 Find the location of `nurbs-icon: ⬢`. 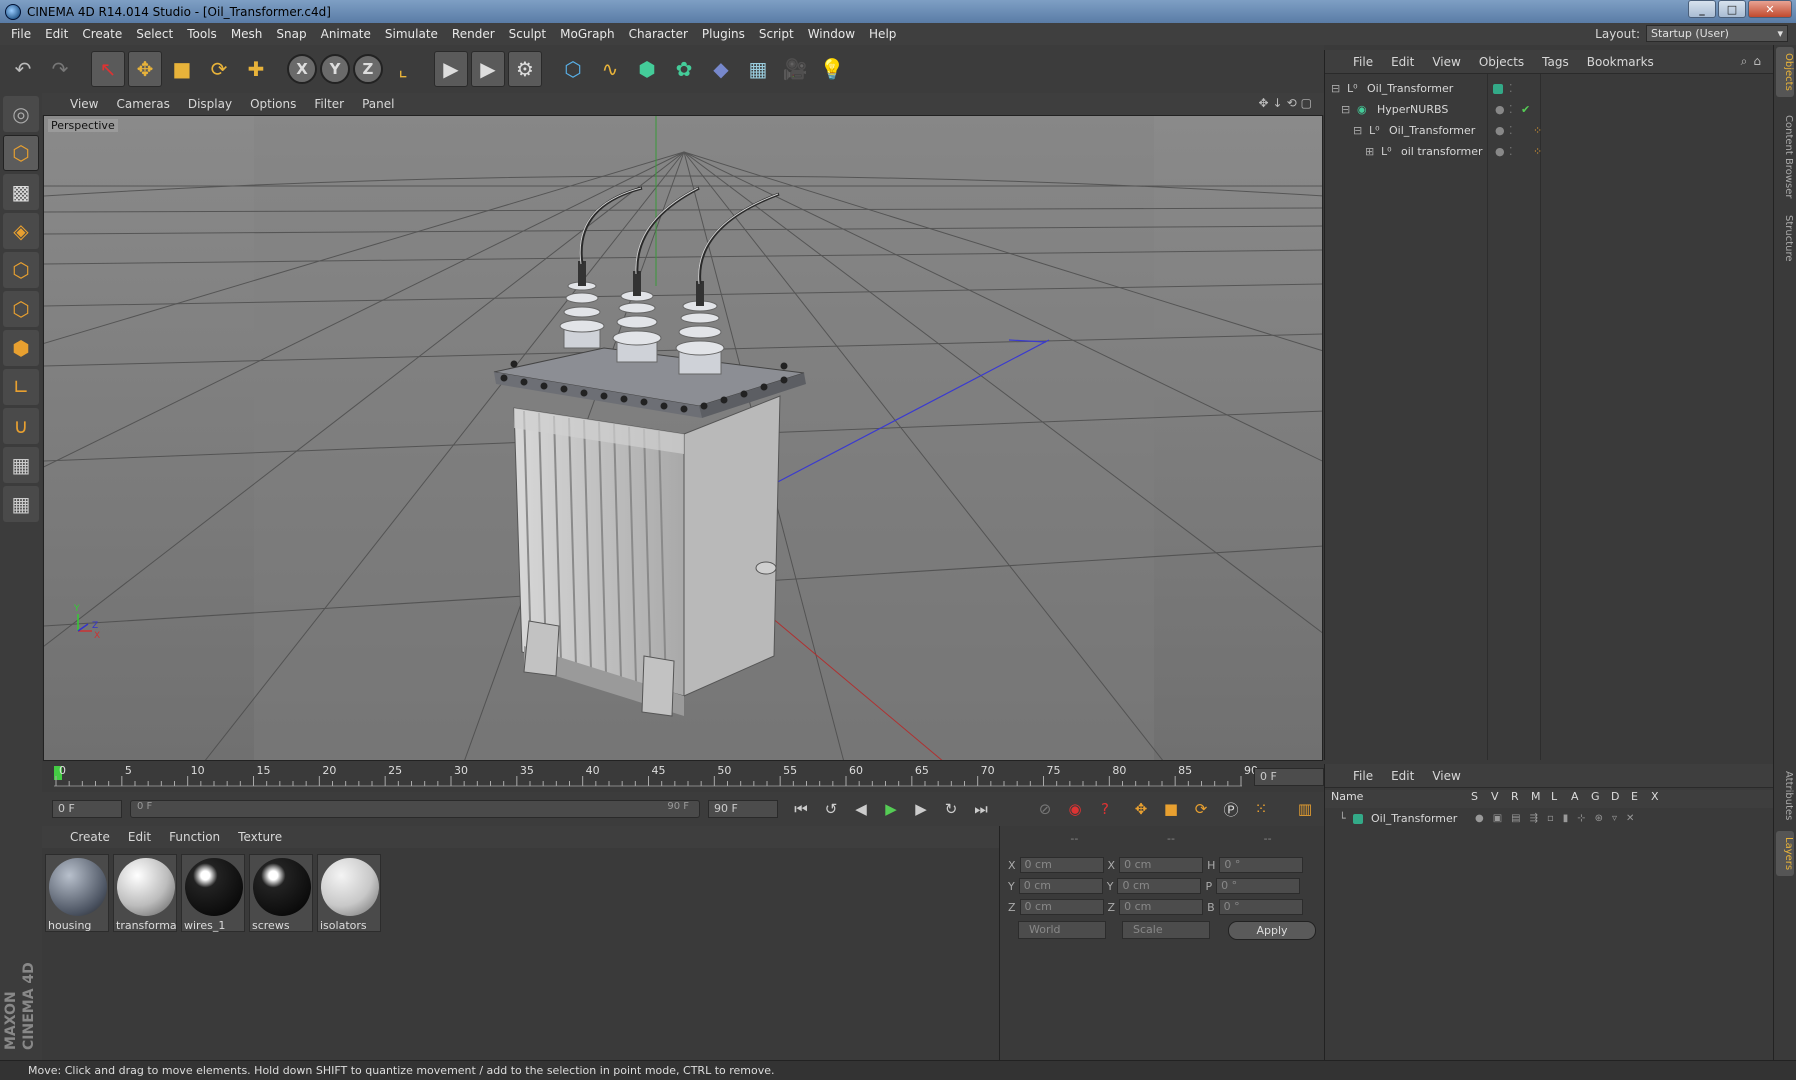

nurbs-icon: ⬢ is located at coordinates (647, 69).